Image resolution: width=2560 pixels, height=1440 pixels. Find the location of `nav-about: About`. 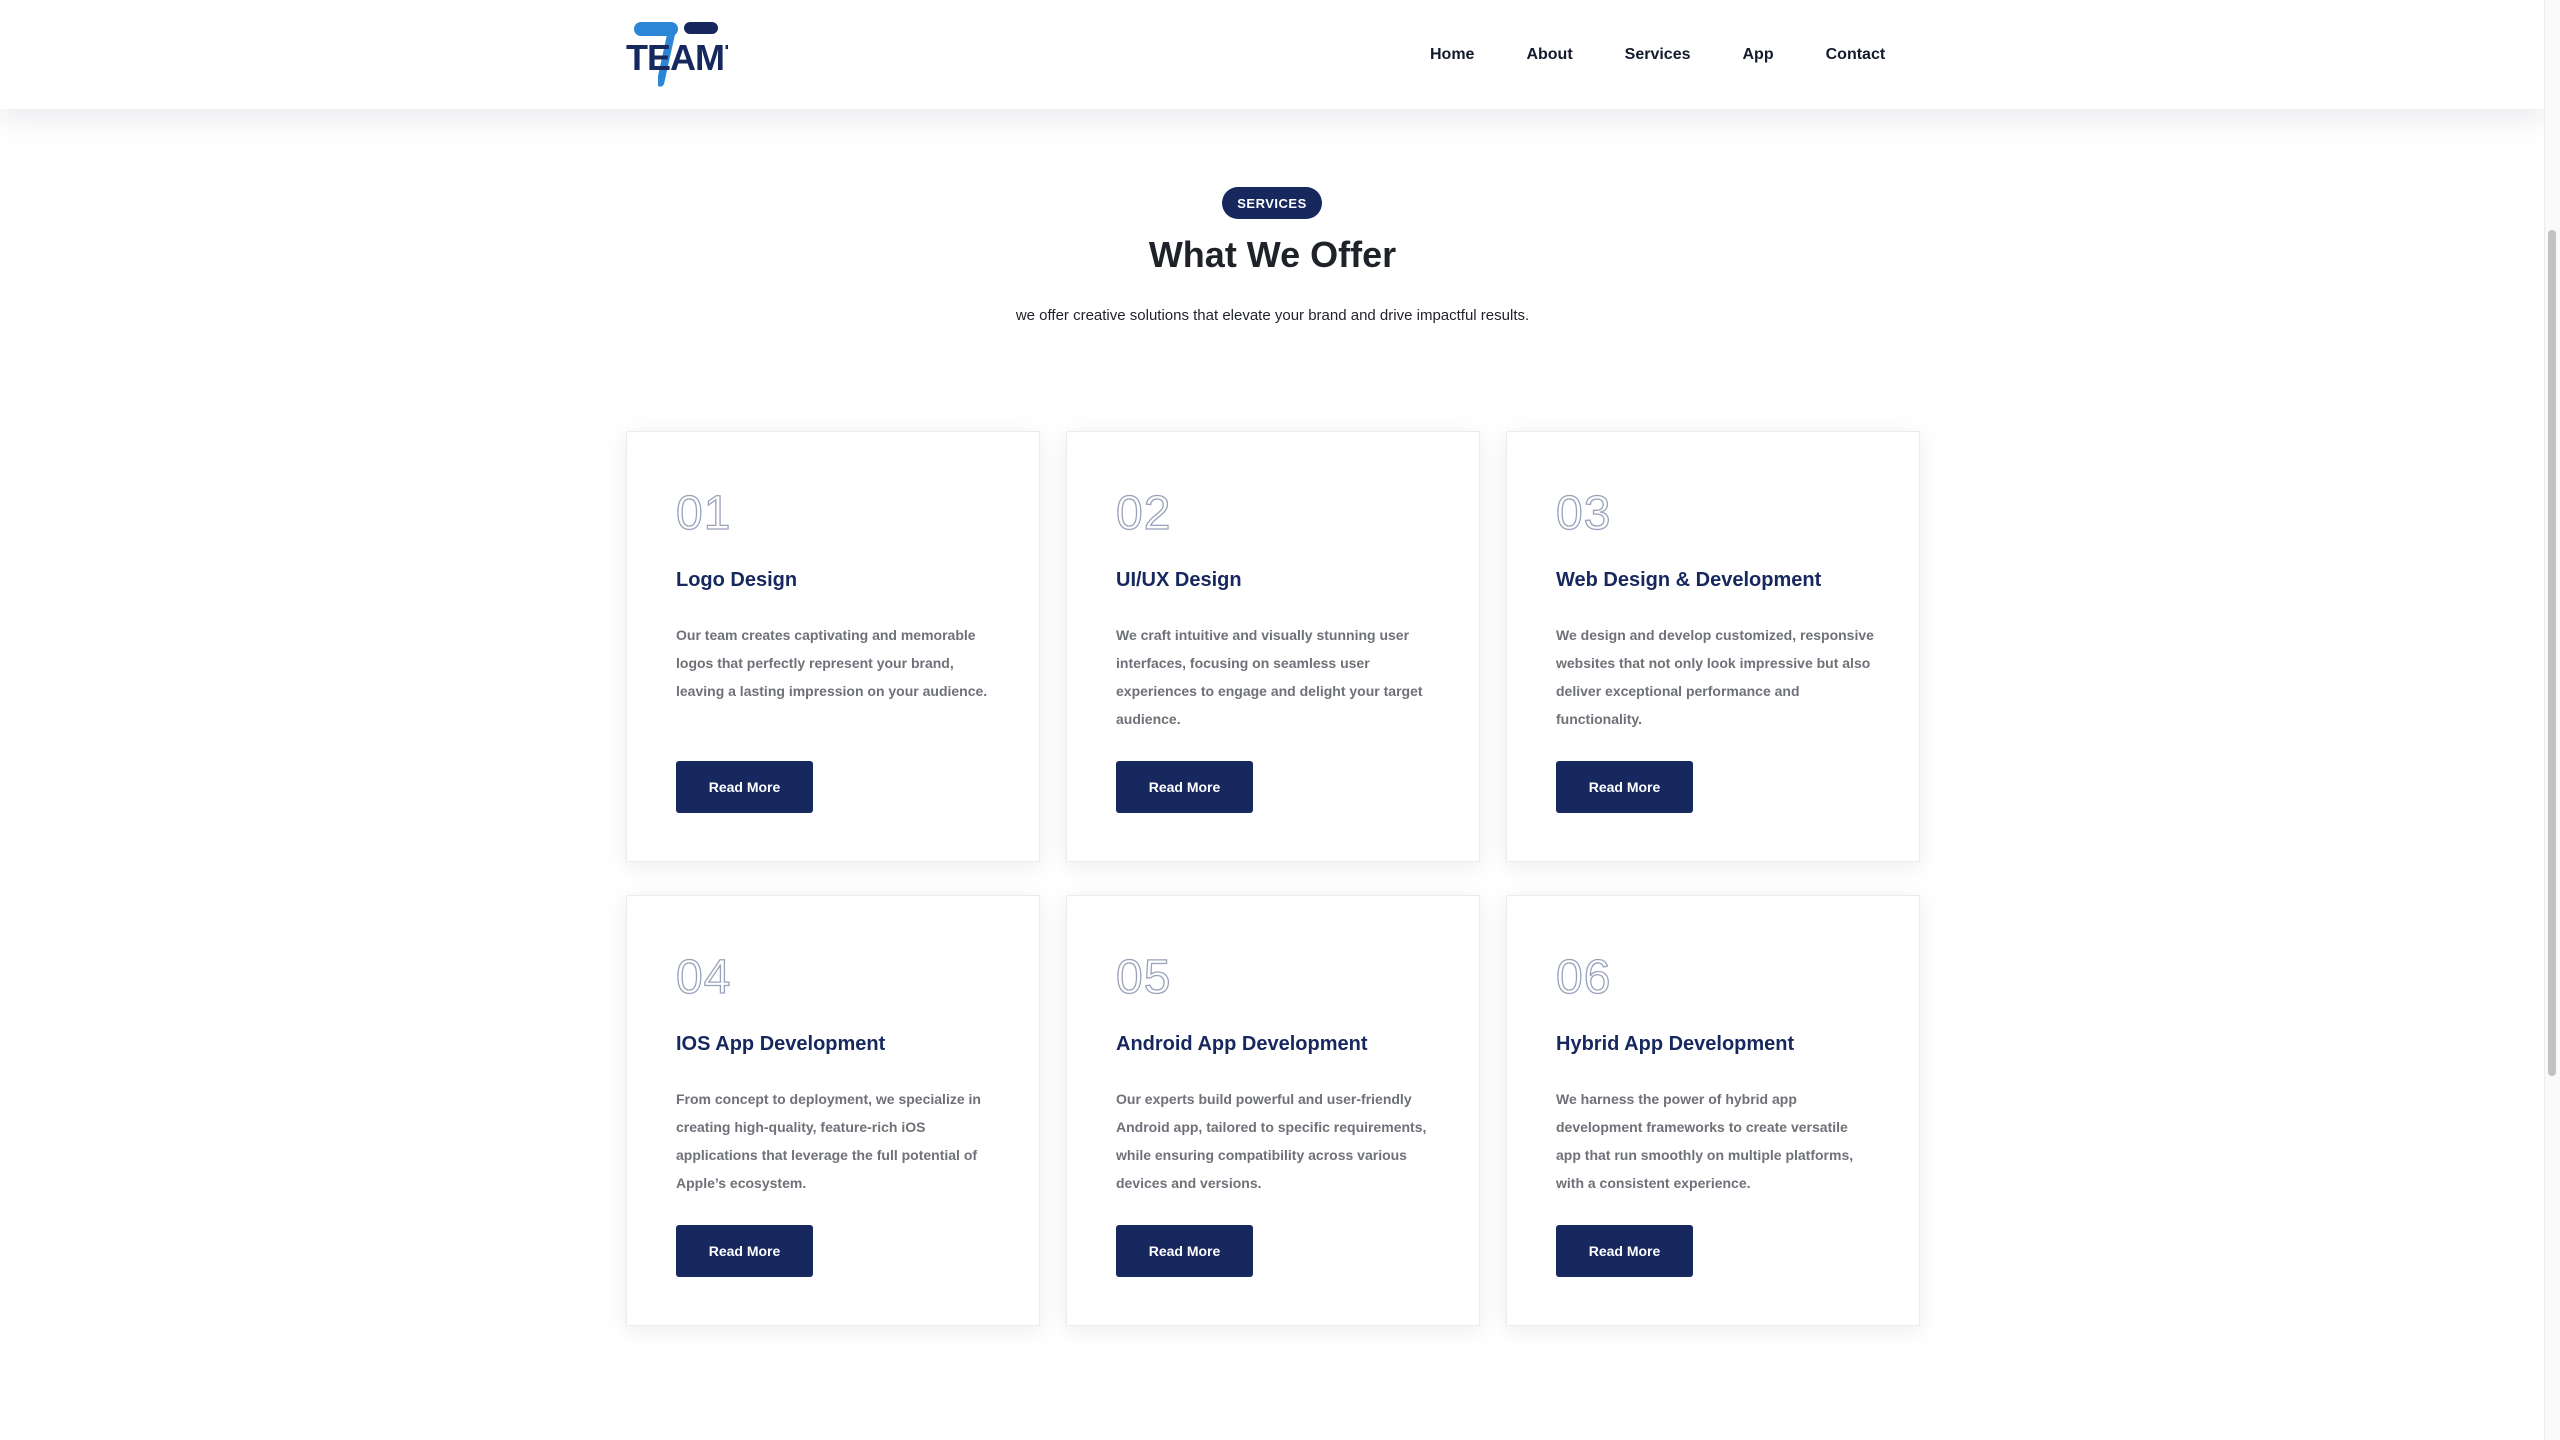

nav-about: About is located at coordinates (1549, 55).